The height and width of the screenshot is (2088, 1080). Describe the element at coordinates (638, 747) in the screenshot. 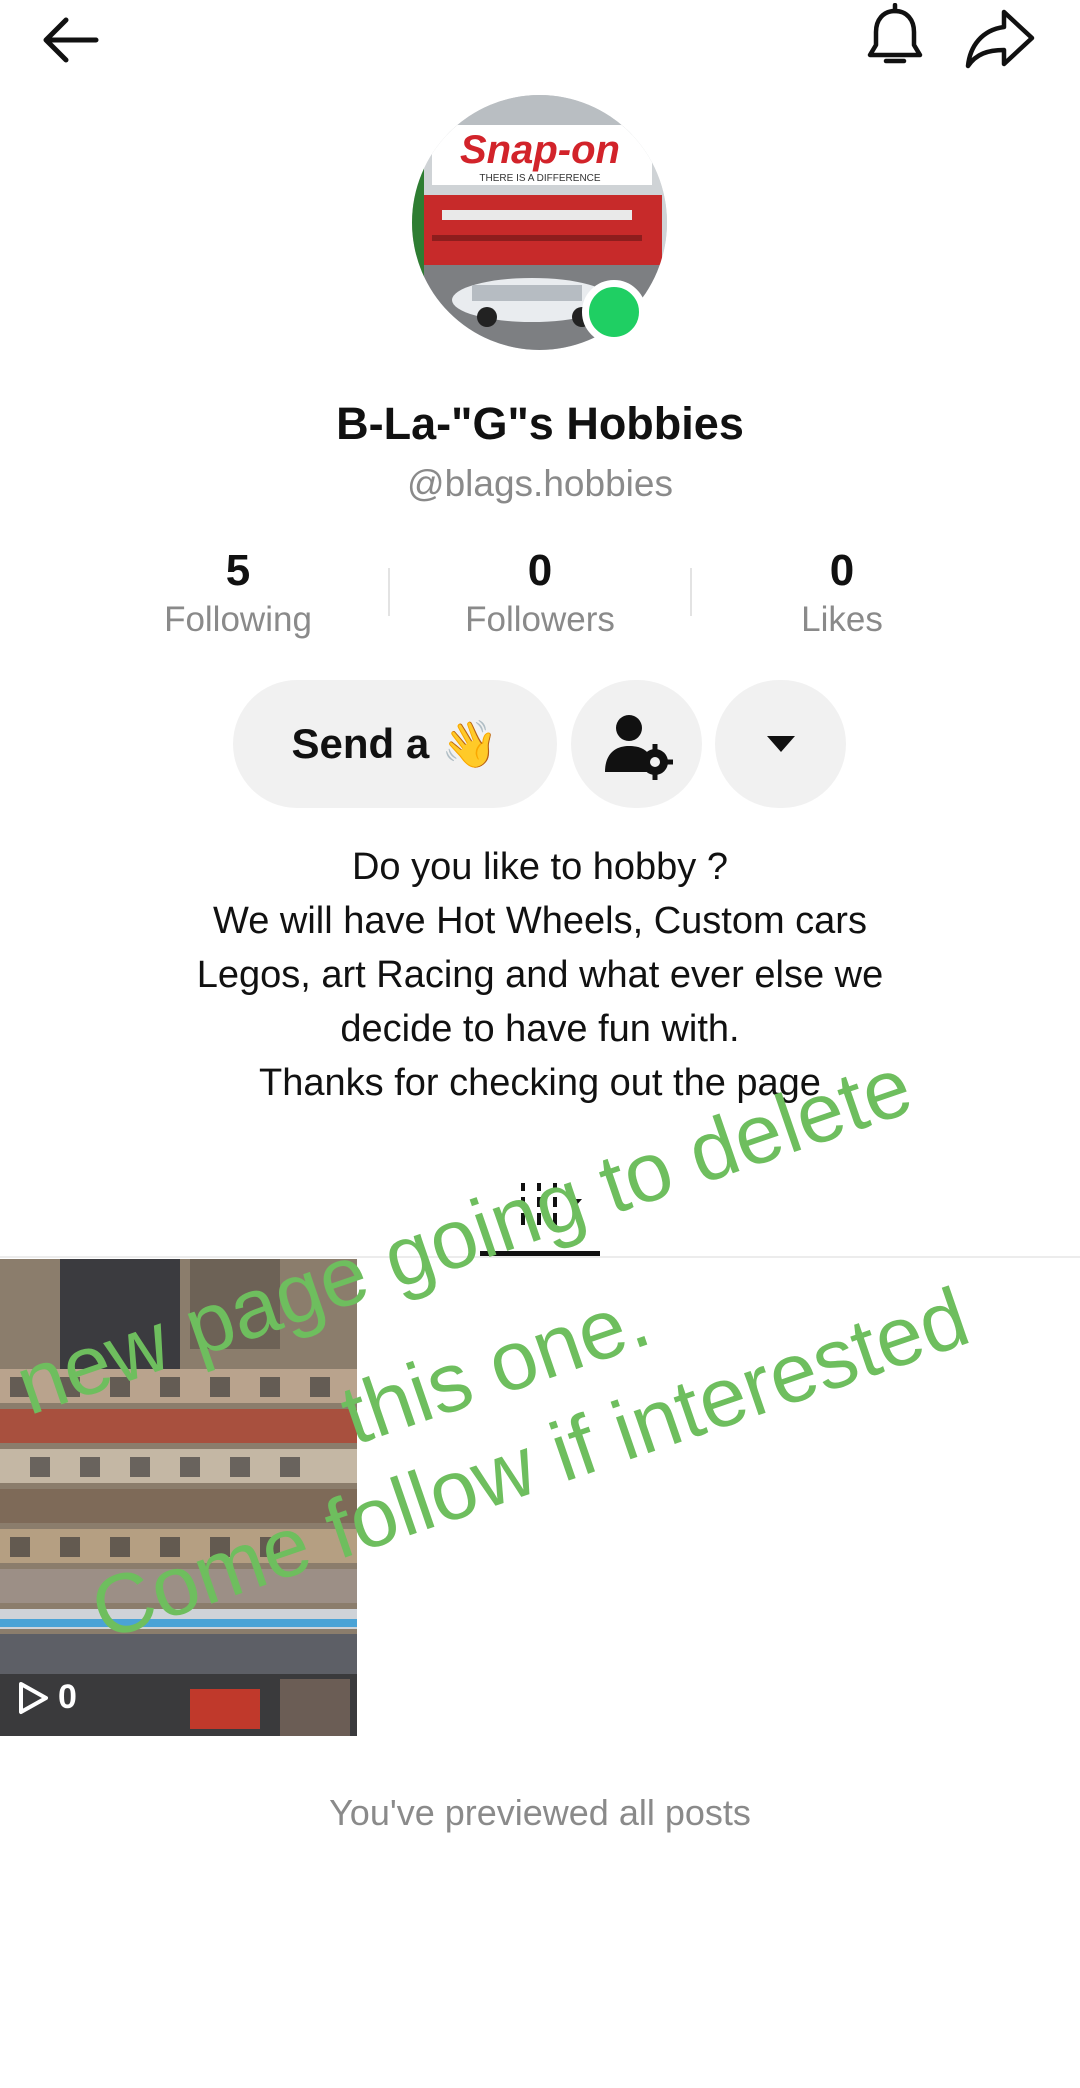

I see `user-gear-icon` at that location.